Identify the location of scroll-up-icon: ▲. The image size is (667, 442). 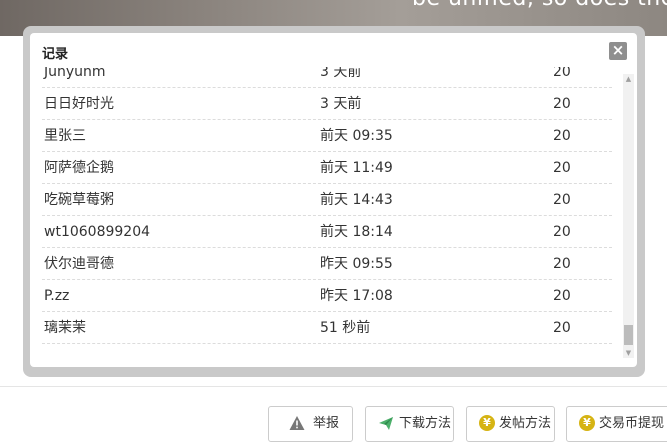
(628, 79).